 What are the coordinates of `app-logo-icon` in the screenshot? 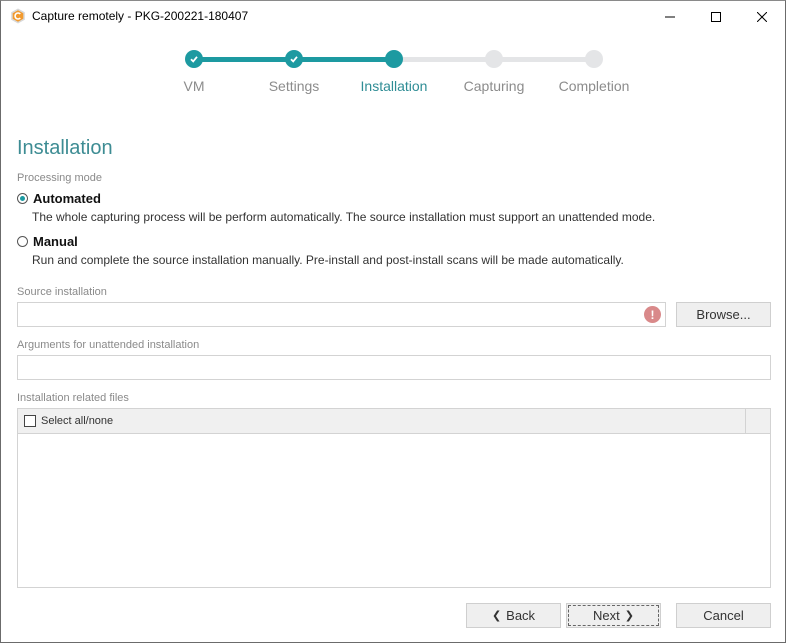 It's located at (18, 16).